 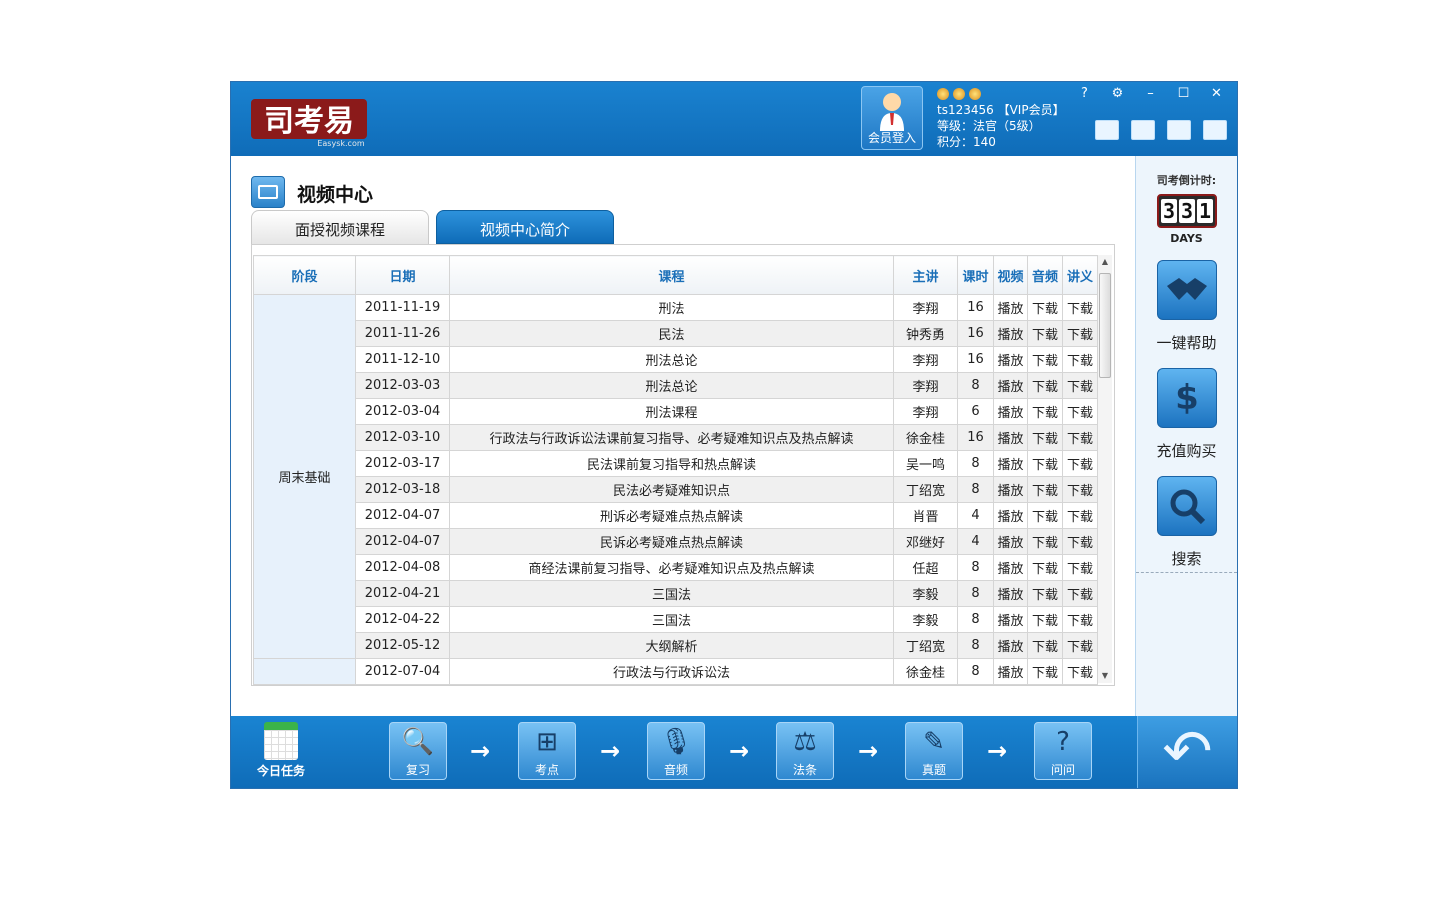 What do you see at coordinates (1186, 450) in the screenshot?
I see `recharge-label: 充值购买` at bounding box center [1186, 450].